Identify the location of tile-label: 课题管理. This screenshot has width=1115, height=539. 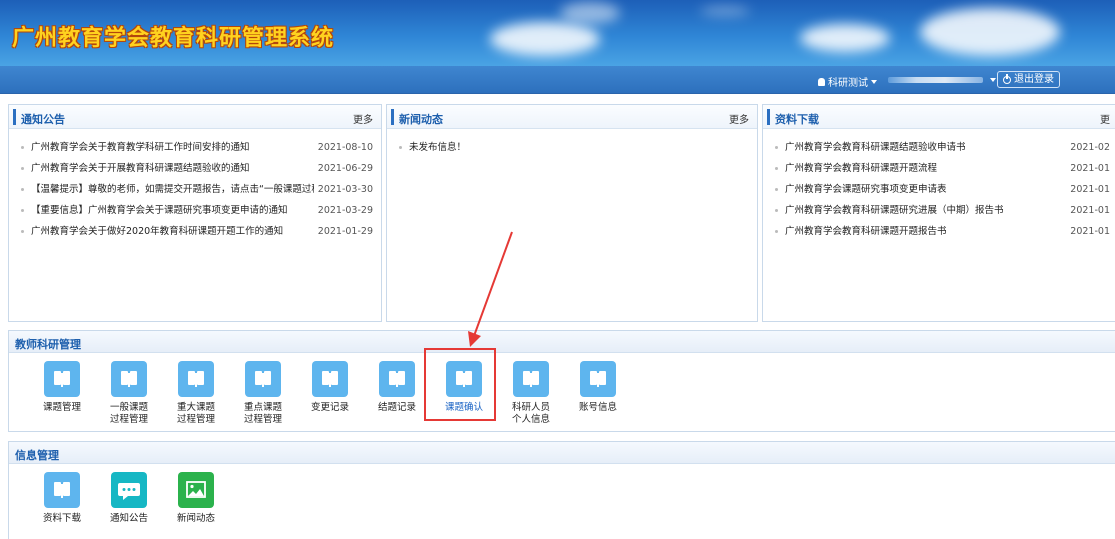
(61, 407).